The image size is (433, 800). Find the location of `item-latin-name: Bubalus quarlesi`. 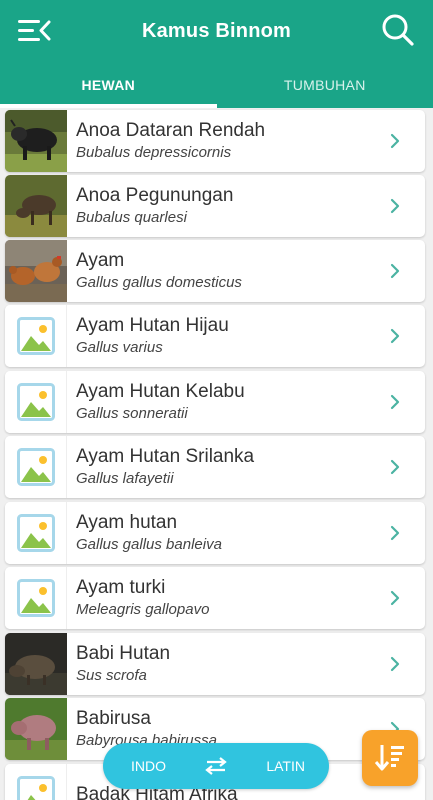

item-latin-name: Bubalus quarlesi is located at coordinates (131, 217).